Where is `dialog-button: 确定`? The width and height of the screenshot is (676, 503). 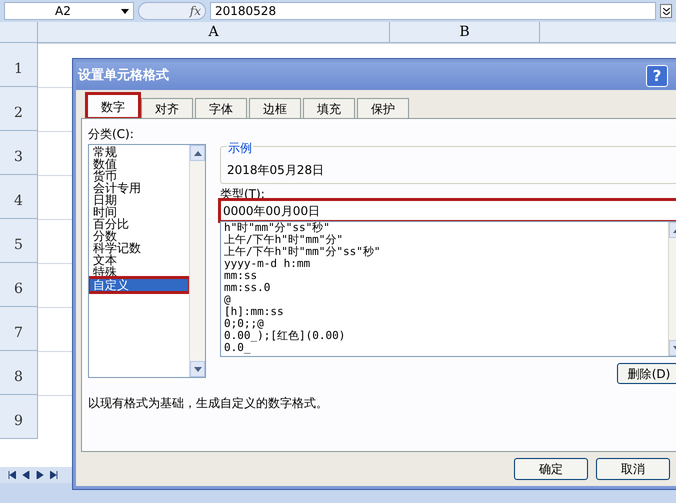
dialog-button: 确定 is located at coordinates (551, 469).